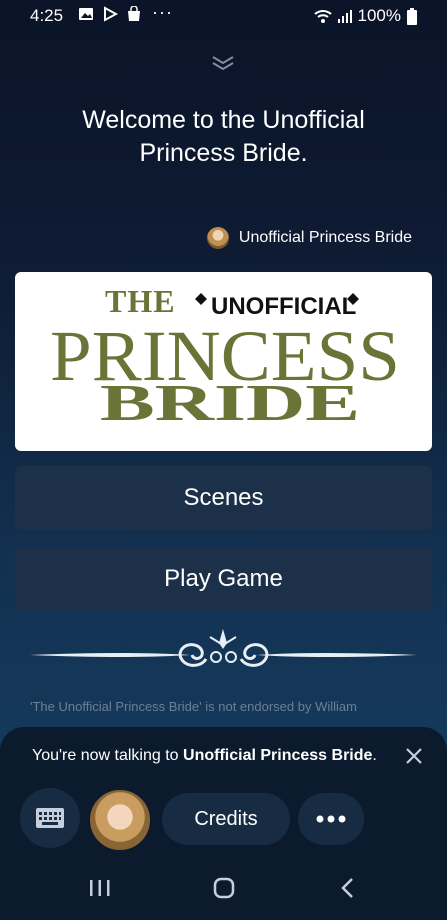  I want to click on battery-icon, so click(412, 16).